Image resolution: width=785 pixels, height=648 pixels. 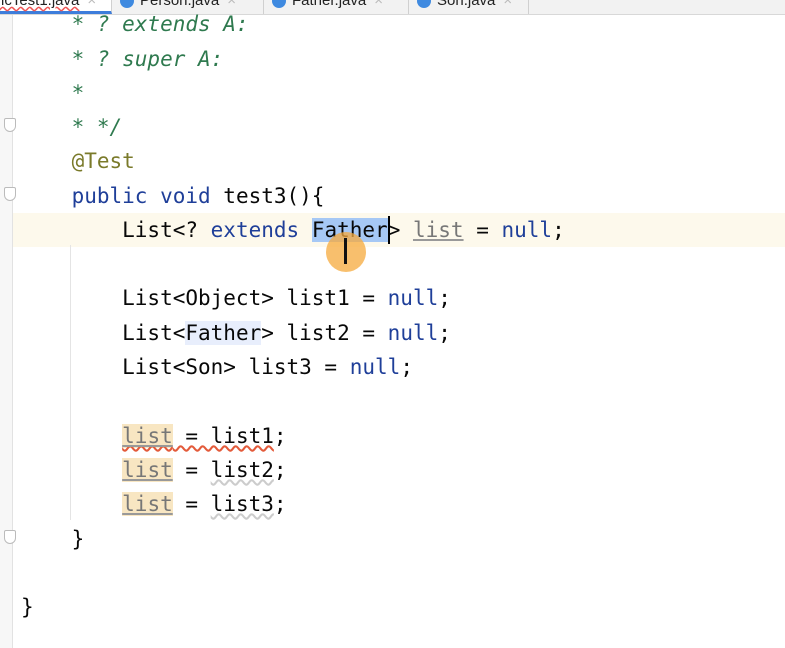 What do you see at coordinates (345, 251) in the screenshot?
I see `ibeam-cursor-icon` at bounding box center [345, 251].